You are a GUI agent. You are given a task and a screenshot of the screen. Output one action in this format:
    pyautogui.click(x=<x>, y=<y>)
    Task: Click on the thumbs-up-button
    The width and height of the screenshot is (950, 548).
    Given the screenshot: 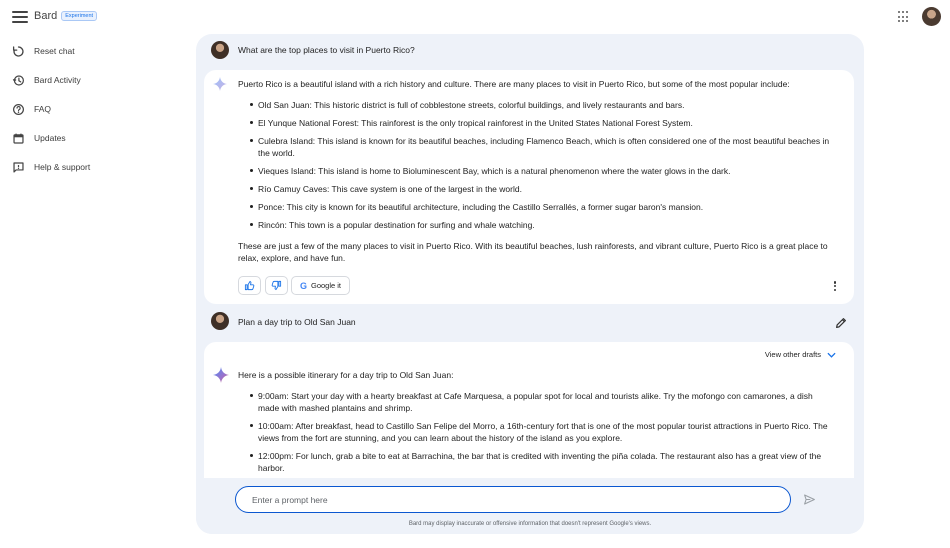 What is the action you would take?
    pyautogui.click(x=249, y=285)
    